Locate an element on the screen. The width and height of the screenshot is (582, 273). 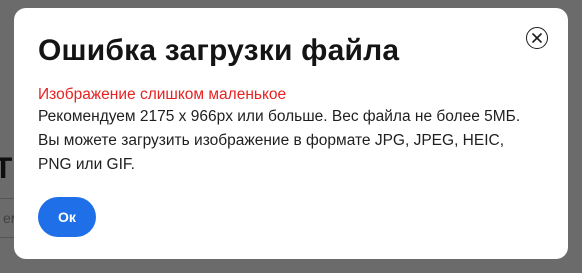
close-icon is located at coordinates (536, 37).